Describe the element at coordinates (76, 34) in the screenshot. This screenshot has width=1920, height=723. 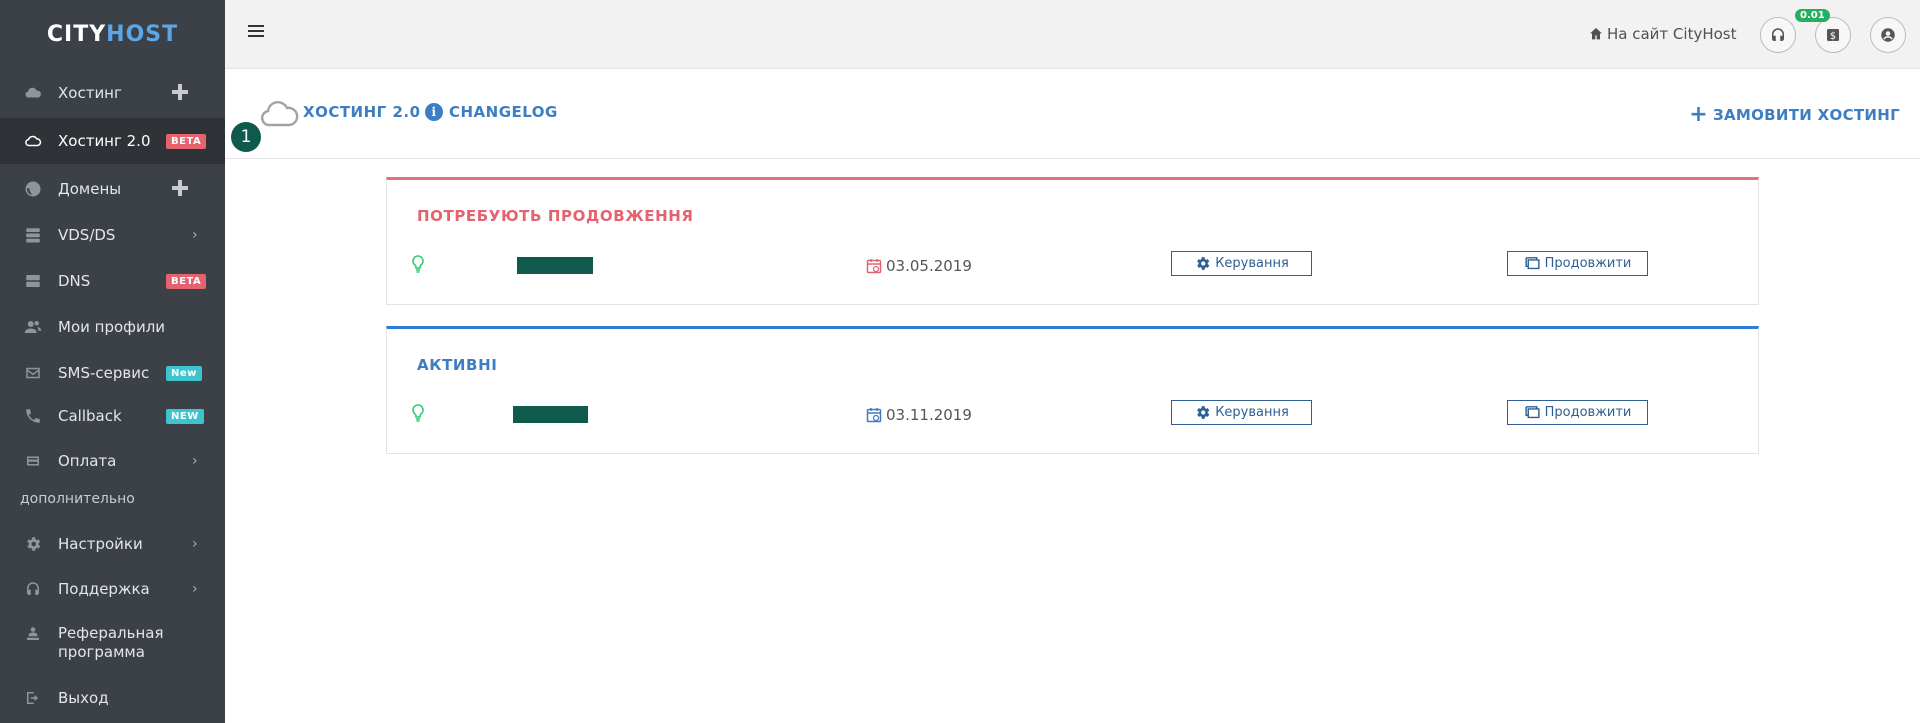
I see `logo-text-city: CITY` at that location.